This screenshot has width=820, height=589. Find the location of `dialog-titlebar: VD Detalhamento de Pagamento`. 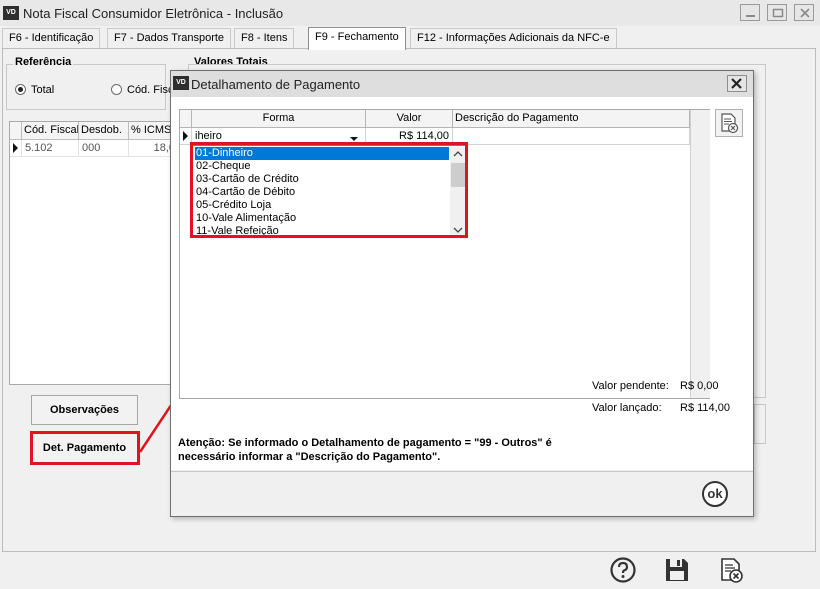

dialog-titlebar: VD Detalhamento de Pagamento is located at coordinates (462, 84).